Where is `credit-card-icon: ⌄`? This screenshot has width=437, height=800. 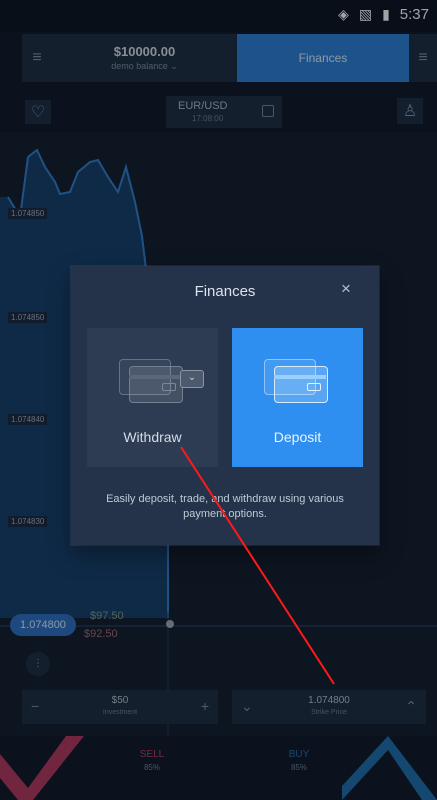
credit-card-icon: ⌄ is located at coordinates (161, 383).